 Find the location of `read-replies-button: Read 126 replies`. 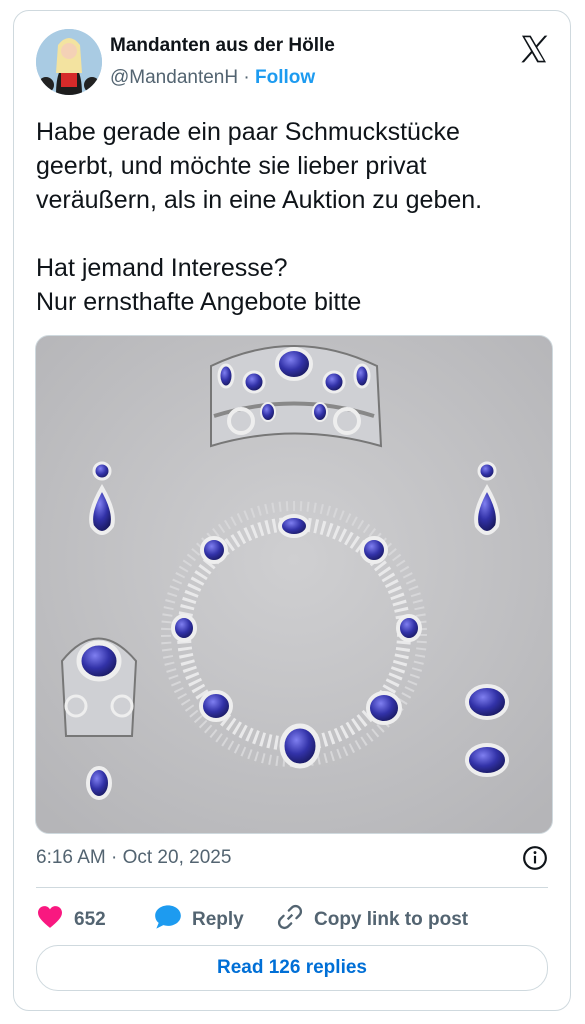

read-replies-button: Read 126 replies is located at coordinates (292, 968).